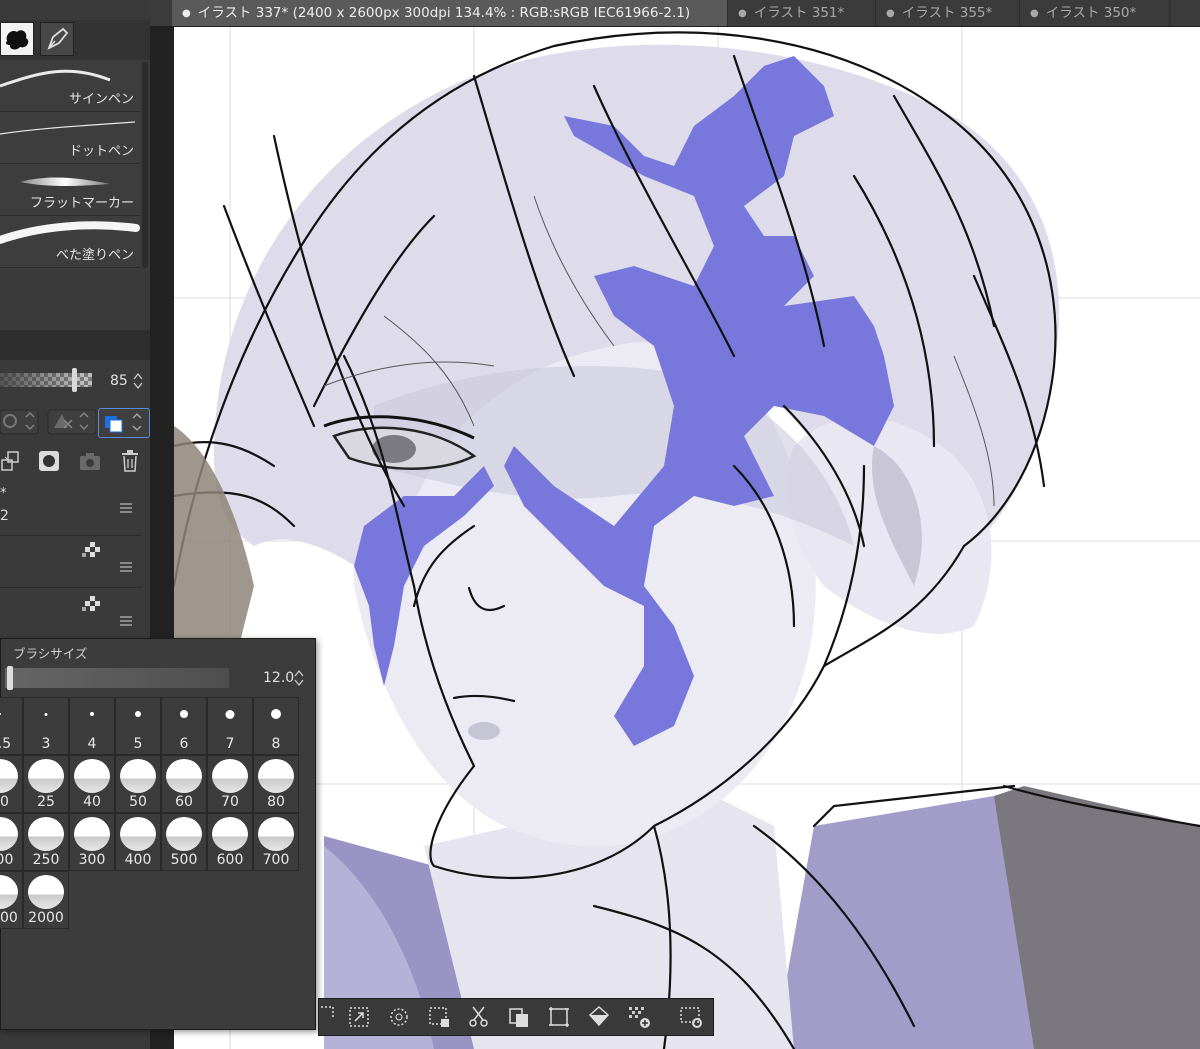 The image size is (1200, 1049). What do you see at coordinates (3, 493) in the screenshot?
I see `layer-name-a: *` at bounding box center [3, 493].